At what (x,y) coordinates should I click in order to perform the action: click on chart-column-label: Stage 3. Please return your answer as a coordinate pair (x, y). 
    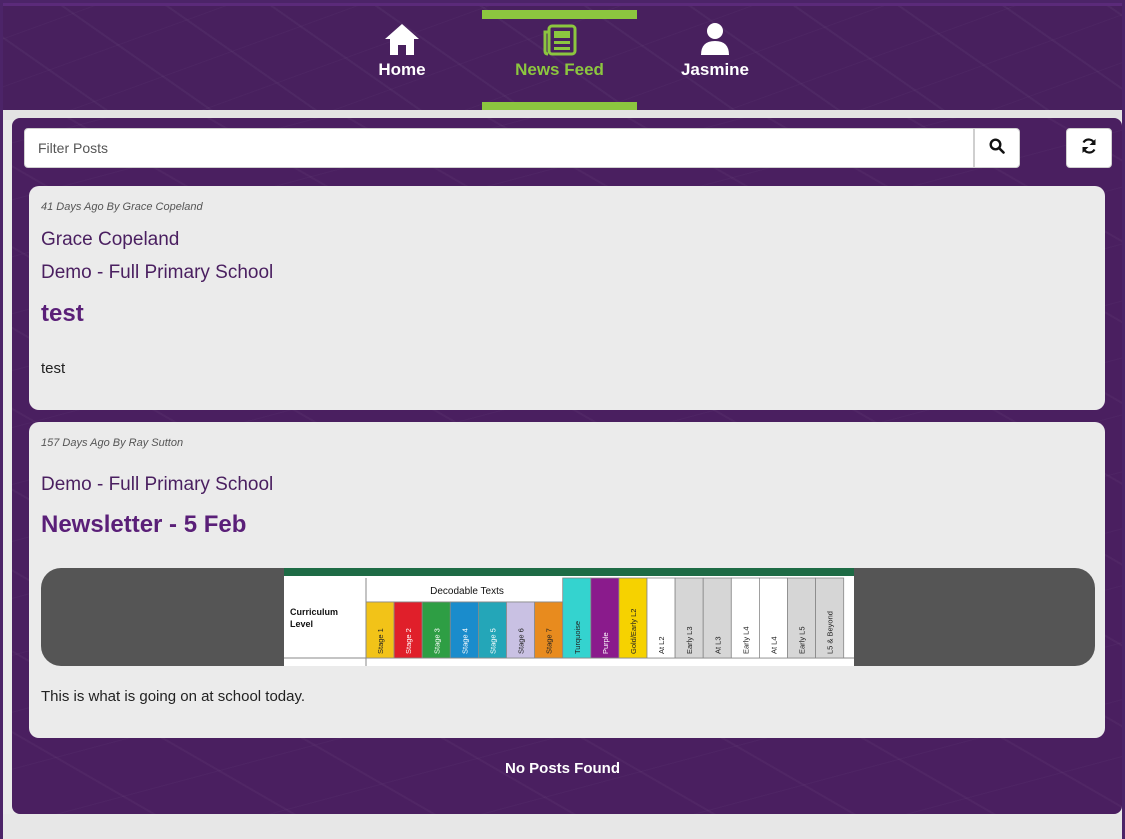
    Looking at the image, I should click on (436, 641).